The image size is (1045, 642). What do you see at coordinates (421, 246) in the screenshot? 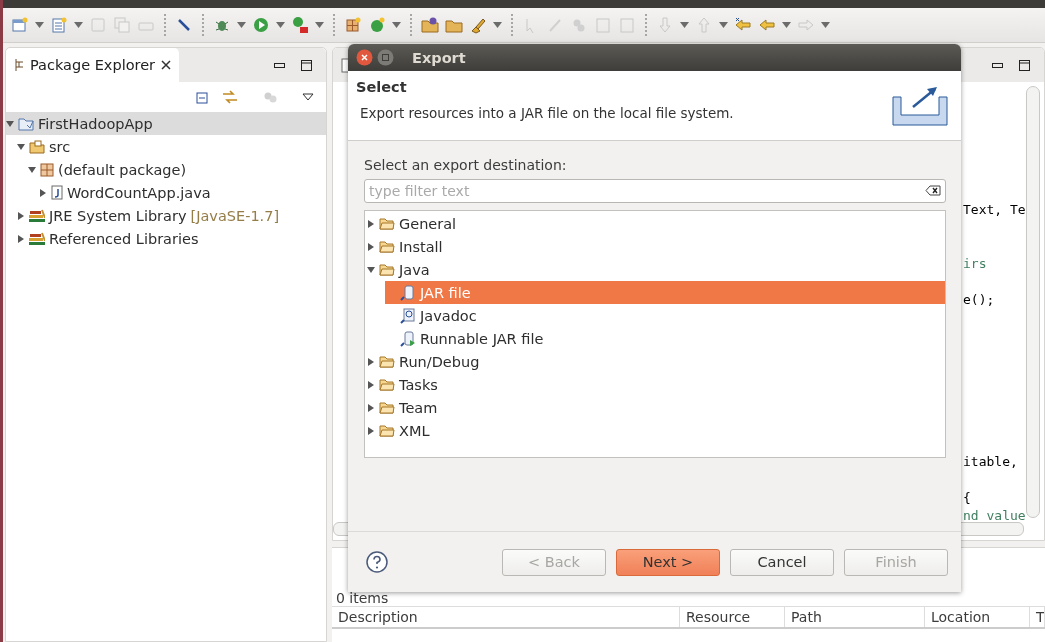
I see `destination-label: Install` at bounding box center [421, 246].